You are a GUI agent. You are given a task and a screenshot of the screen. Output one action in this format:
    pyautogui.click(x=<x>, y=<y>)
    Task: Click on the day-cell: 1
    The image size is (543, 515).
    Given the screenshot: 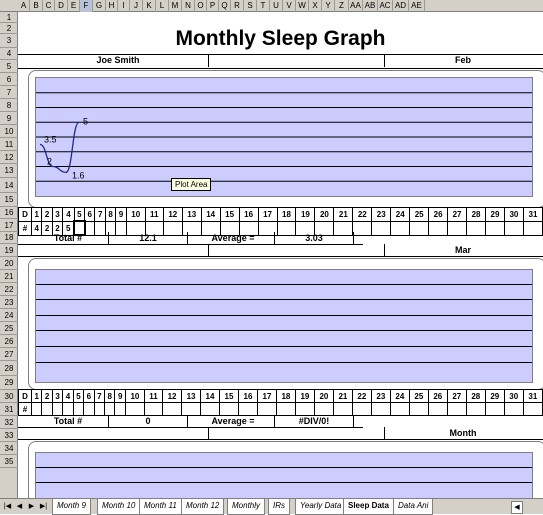 What is the action you would take?
    pyautogui.click(x=36, y=396)
    